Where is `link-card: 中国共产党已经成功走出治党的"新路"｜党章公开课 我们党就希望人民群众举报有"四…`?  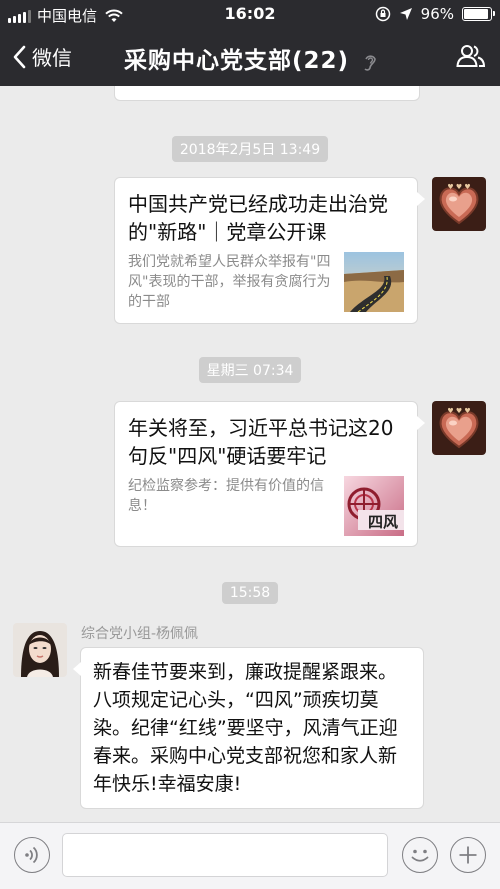 link-card: 中国共产党已经成功走出治党的"新路"｜党章公开课 我们党就希望人民群众举报有"四… is located at coordinates (269, 250).